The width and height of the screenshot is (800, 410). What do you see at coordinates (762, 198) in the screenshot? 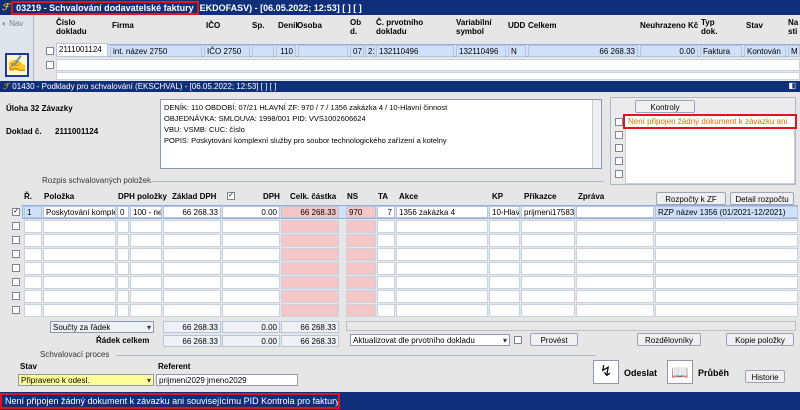
I see `detail-rozpoctu-button: Detail rozpočtu` at bounding box center [762, 198].